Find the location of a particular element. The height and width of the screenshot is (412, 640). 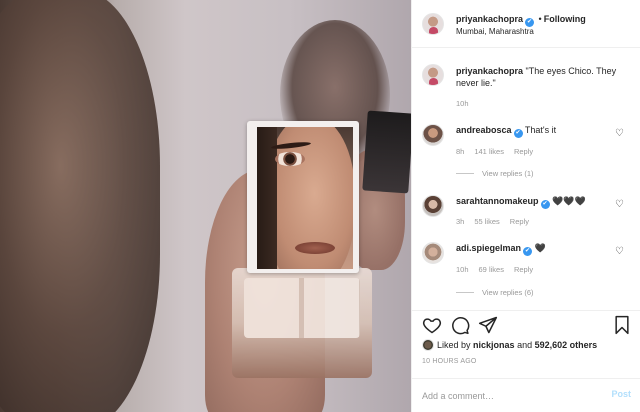

post-location: Mumbai, Maharashtra is located at coordinates (495, 31).